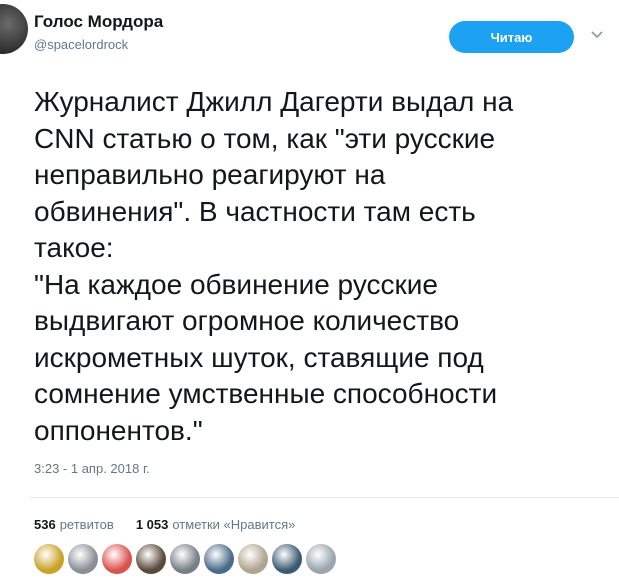  Describe the element at coordinates (152, 524) in the screenshot. I see `likes-count: 1 053` at that location.